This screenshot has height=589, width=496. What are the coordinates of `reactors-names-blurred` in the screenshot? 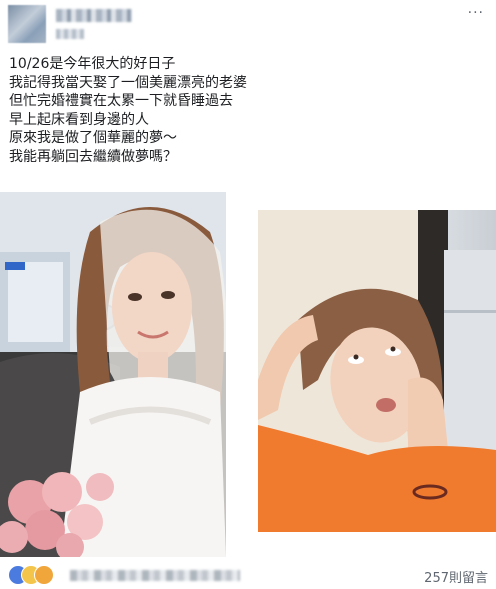 It's located at (155, 575).